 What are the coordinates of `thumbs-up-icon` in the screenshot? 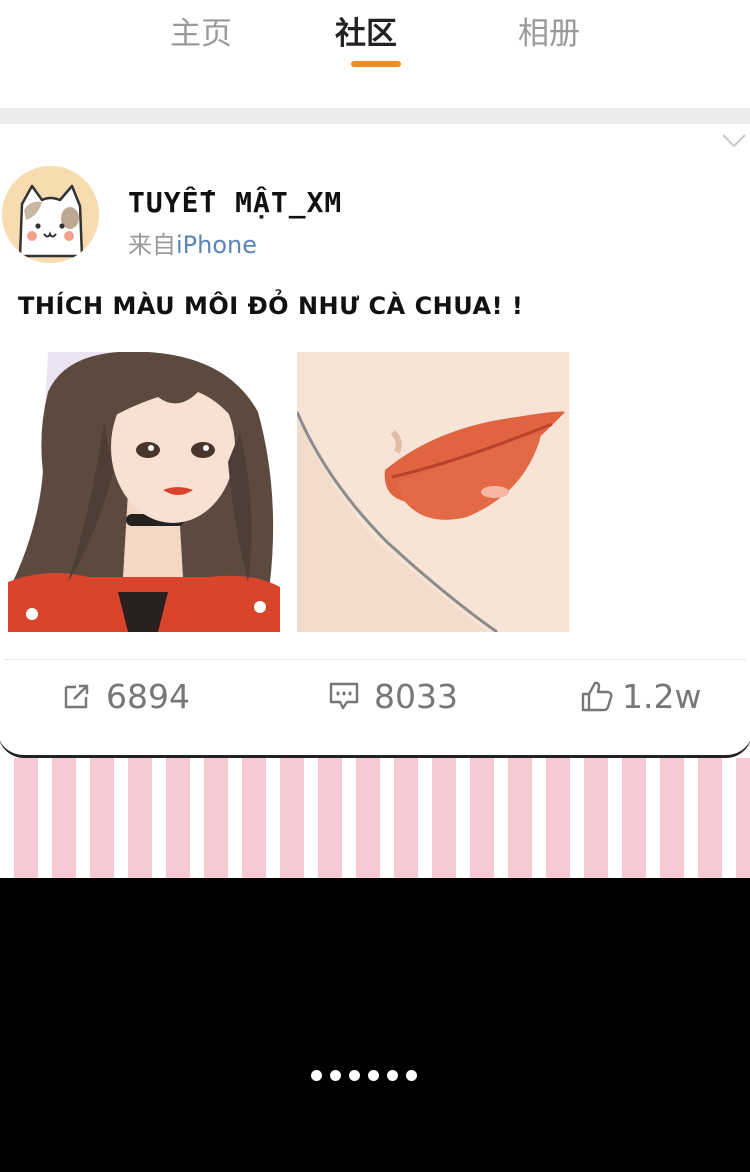 It's located at (597, 696).